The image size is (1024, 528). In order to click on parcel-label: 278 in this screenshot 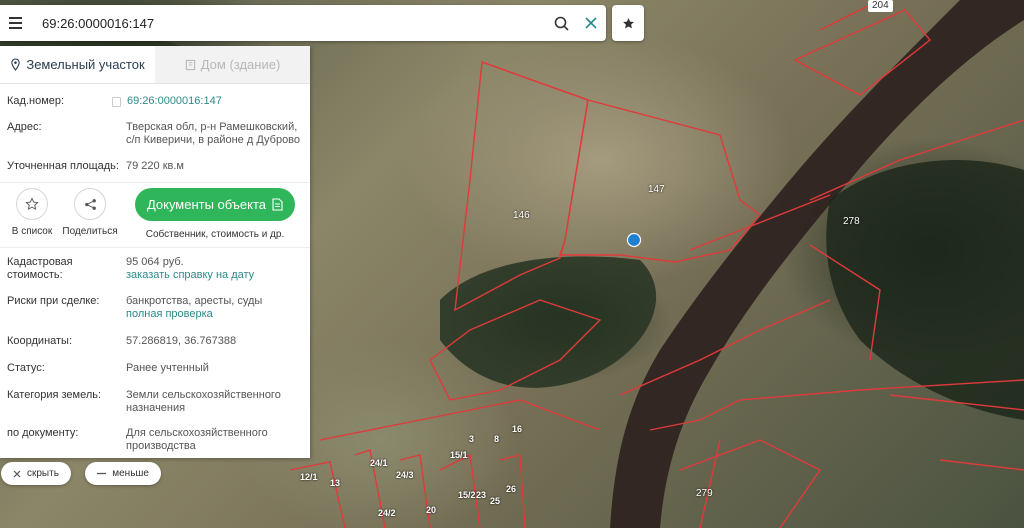, I will do `click(851, 221)`.